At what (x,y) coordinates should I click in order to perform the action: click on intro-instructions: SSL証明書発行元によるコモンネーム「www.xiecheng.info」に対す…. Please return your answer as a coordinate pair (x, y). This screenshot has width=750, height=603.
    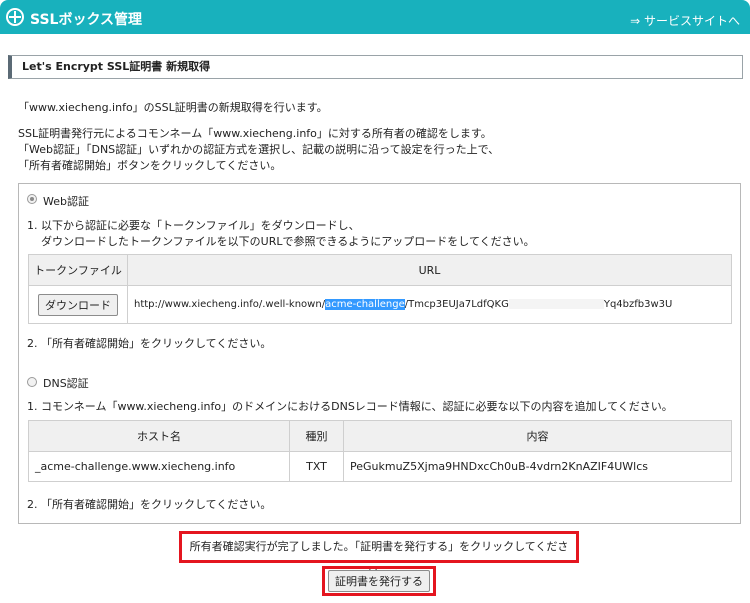
    Looking at the image, I should click on (258, 150).